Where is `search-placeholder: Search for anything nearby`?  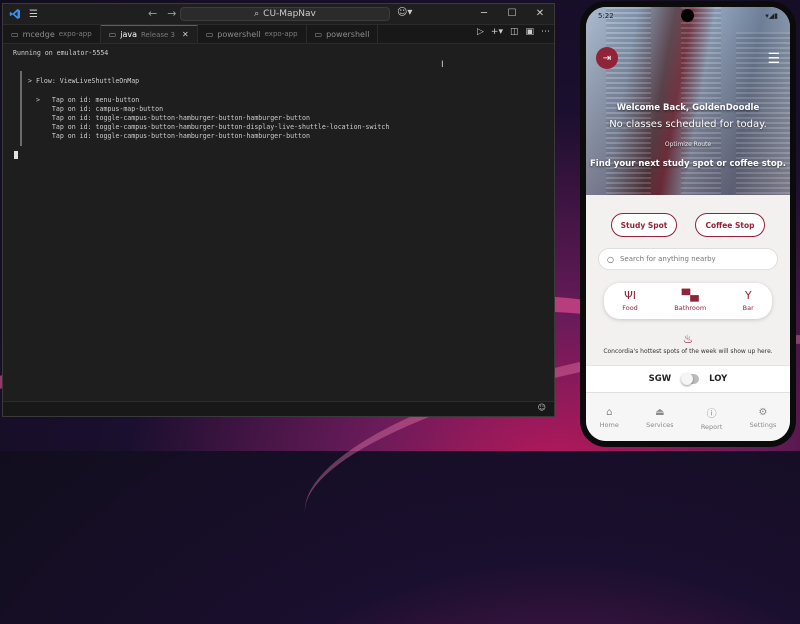
search-placeholder: Search for anything nearby is located at coordinates (667, 259).